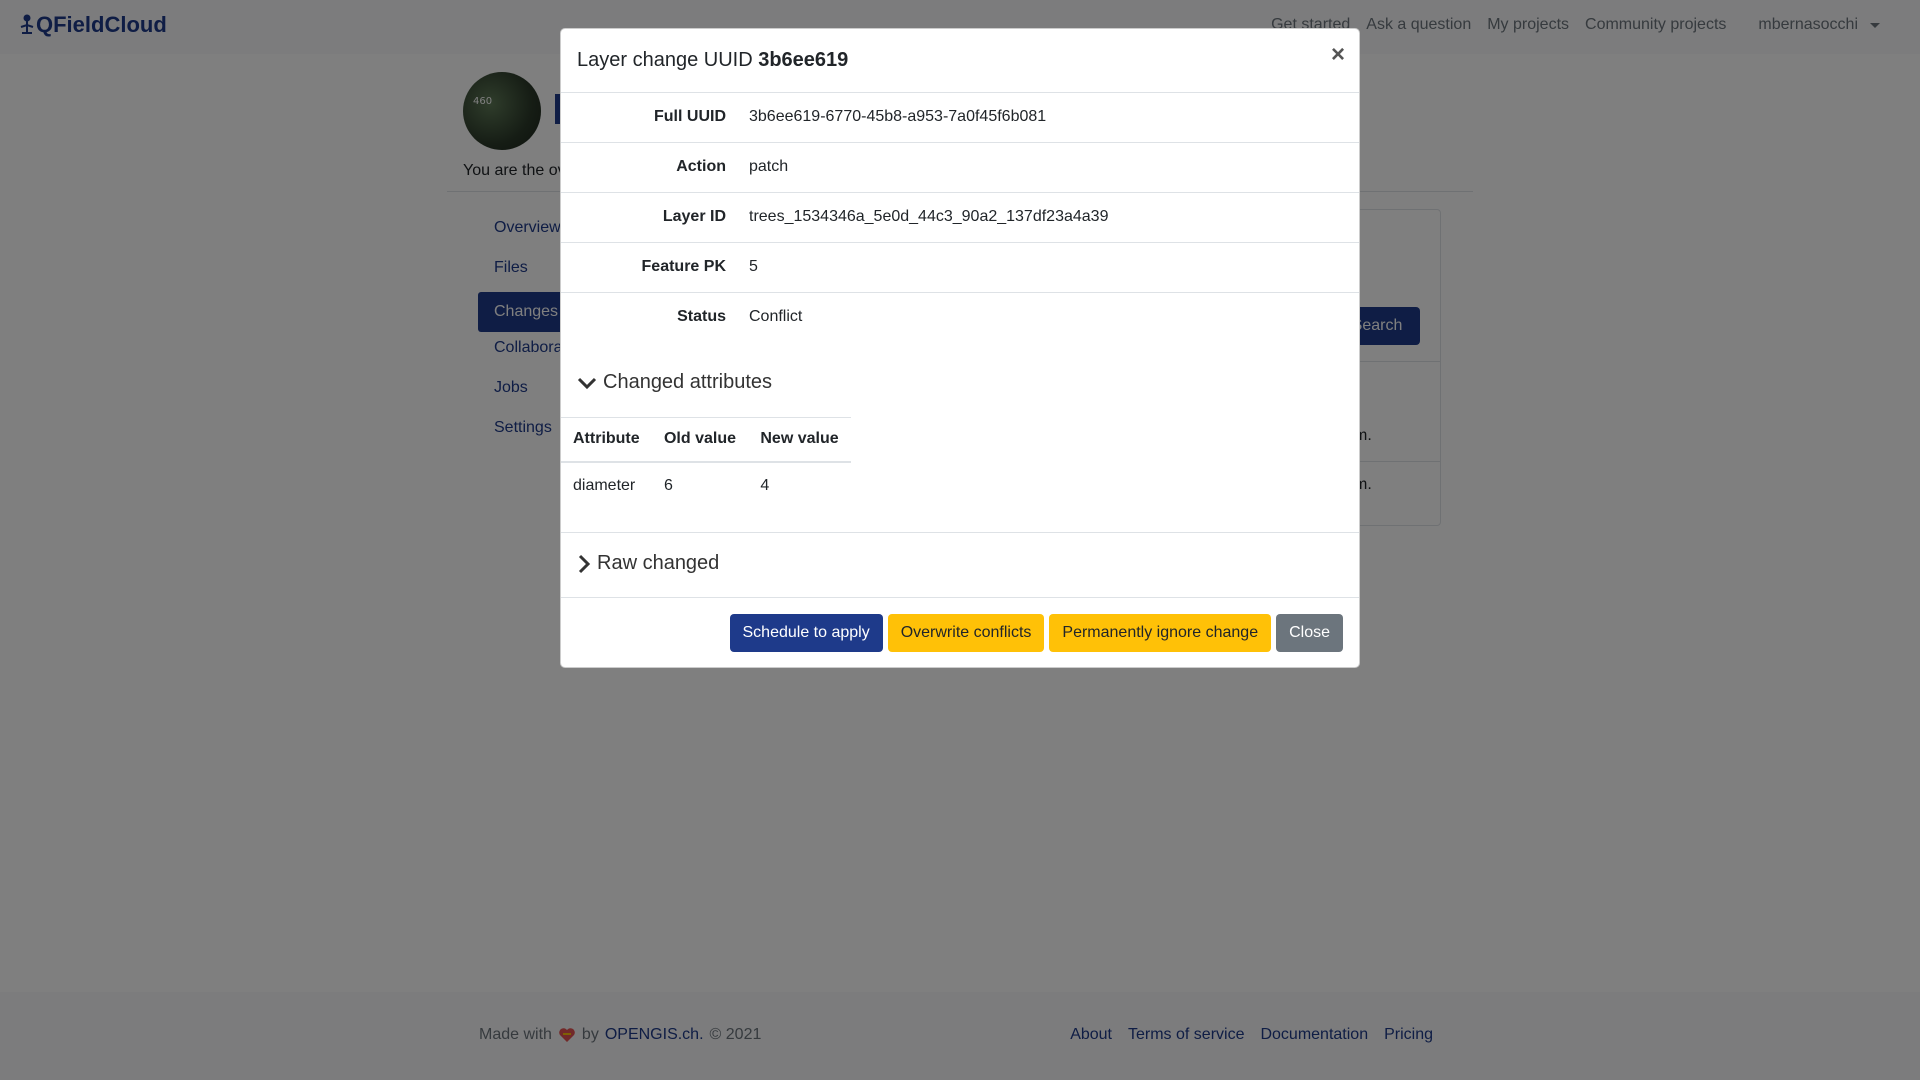 The width and height of the screenshot is (1920, 1080). What do you see at coordinates (765, 485) in the screenshot?
I see `table-cell: 4` at bounding box center [765, 485].